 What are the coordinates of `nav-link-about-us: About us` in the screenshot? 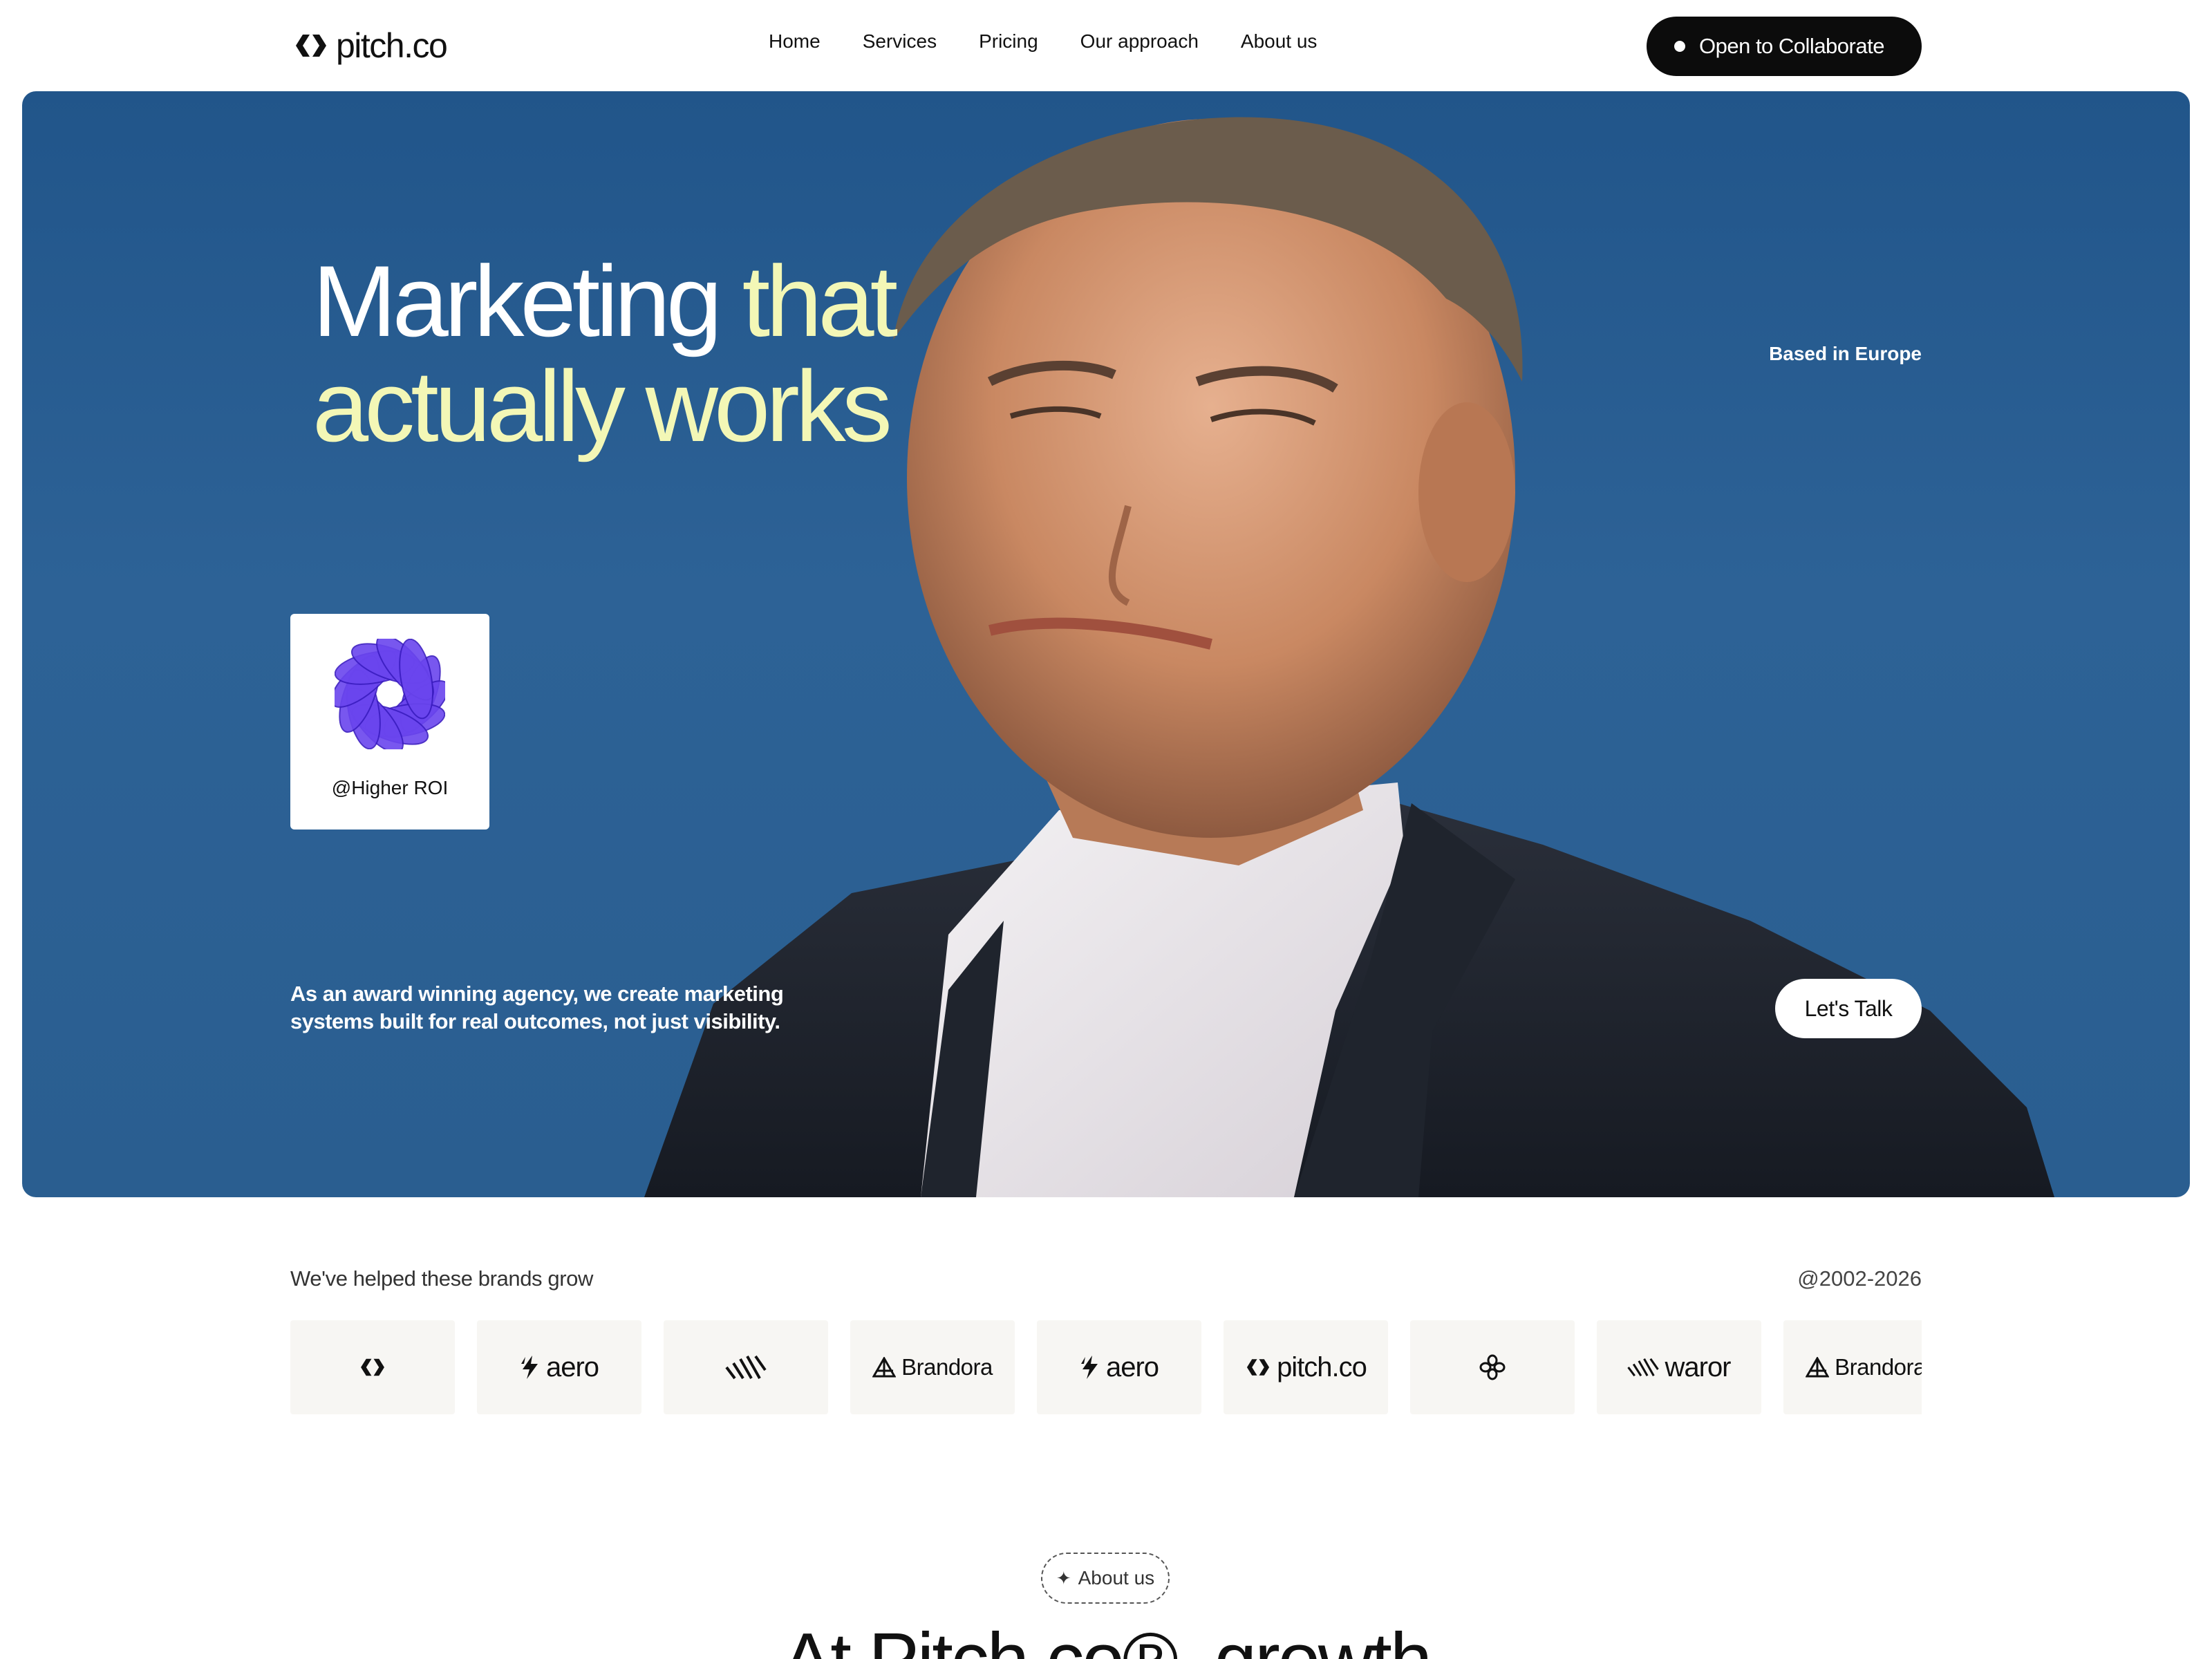 It's located at (1279, 41).